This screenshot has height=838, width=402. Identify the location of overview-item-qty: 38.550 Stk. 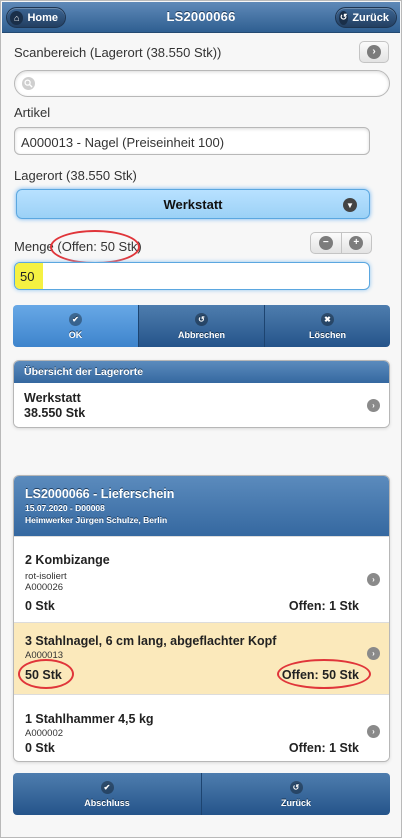
(55, 413).